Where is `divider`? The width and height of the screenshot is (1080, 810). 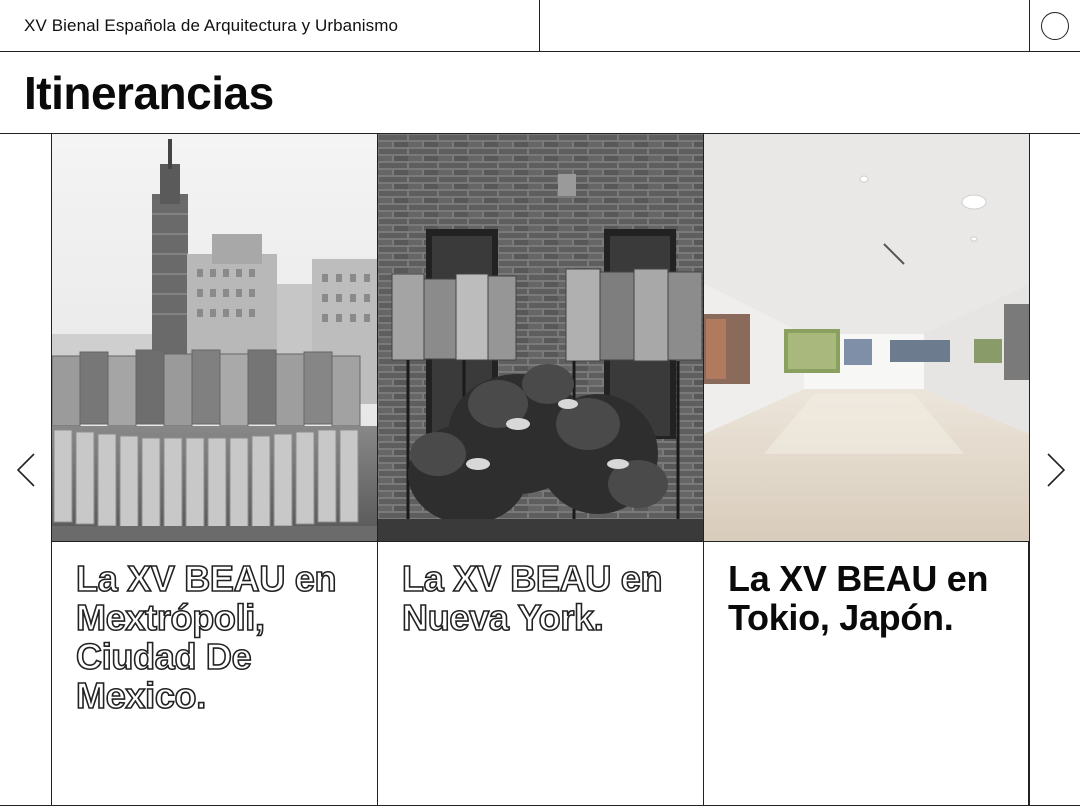 divider is located at coordinates (540, 805).